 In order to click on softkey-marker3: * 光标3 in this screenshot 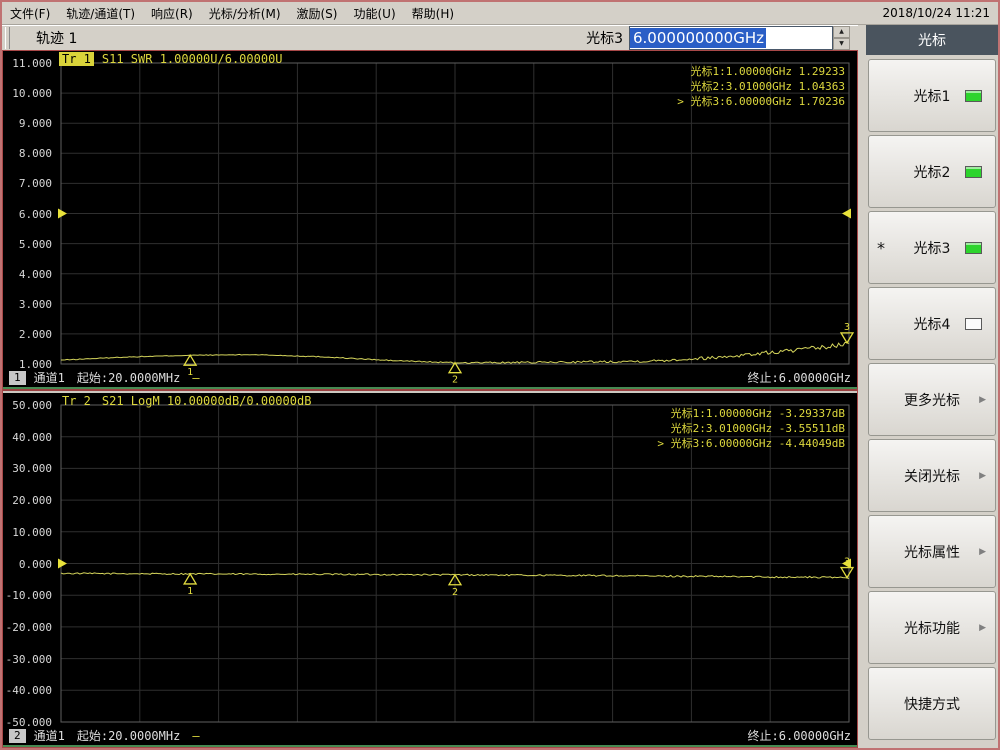, I will do `click(932, 247)`.